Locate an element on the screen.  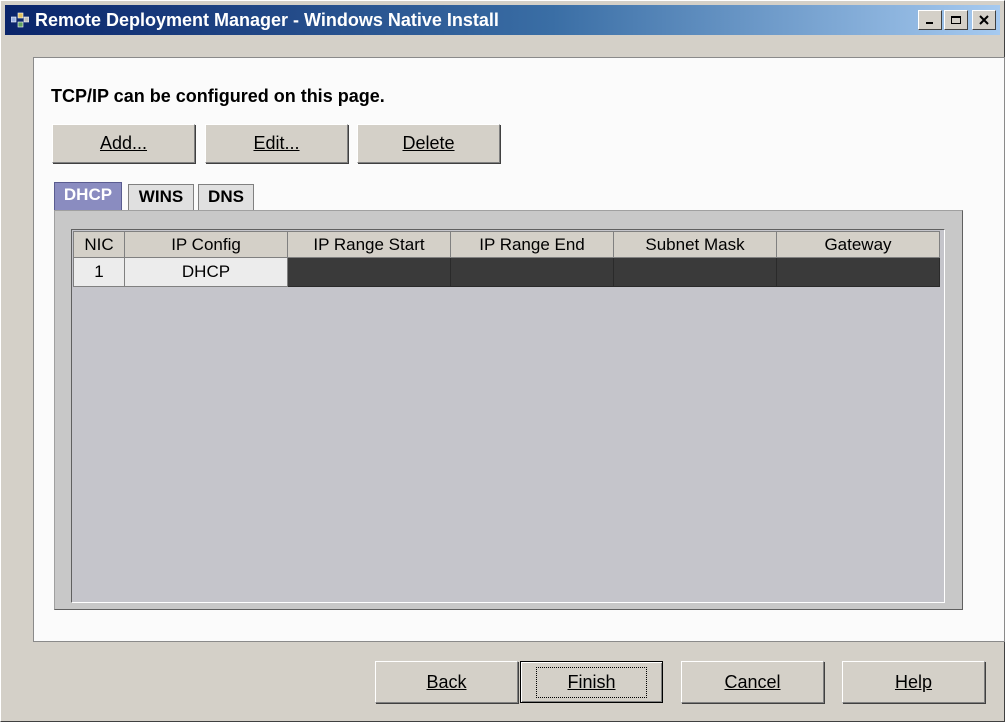
cell-ip-config: DHCP is located at coordinates (206, 272).